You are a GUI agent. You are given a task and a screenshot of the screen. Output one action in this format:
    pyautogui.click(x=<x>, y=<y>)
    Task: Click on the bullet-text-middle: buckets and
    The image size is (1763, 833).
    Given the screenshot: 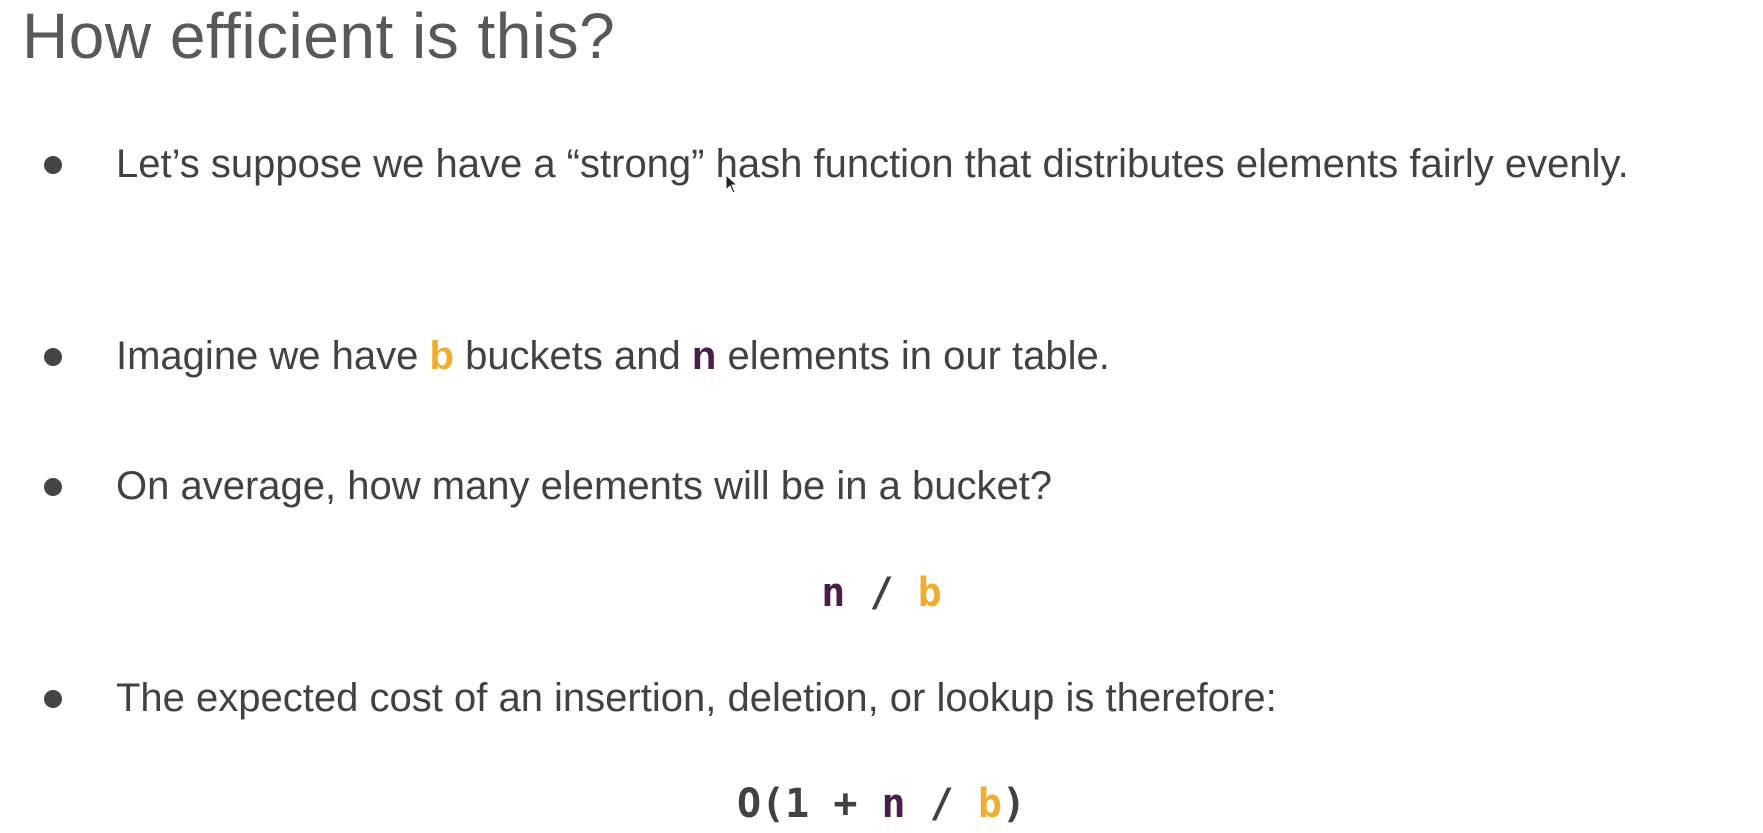 What is the action you would take?
    pyautogui.click(x=572, y=356)
    